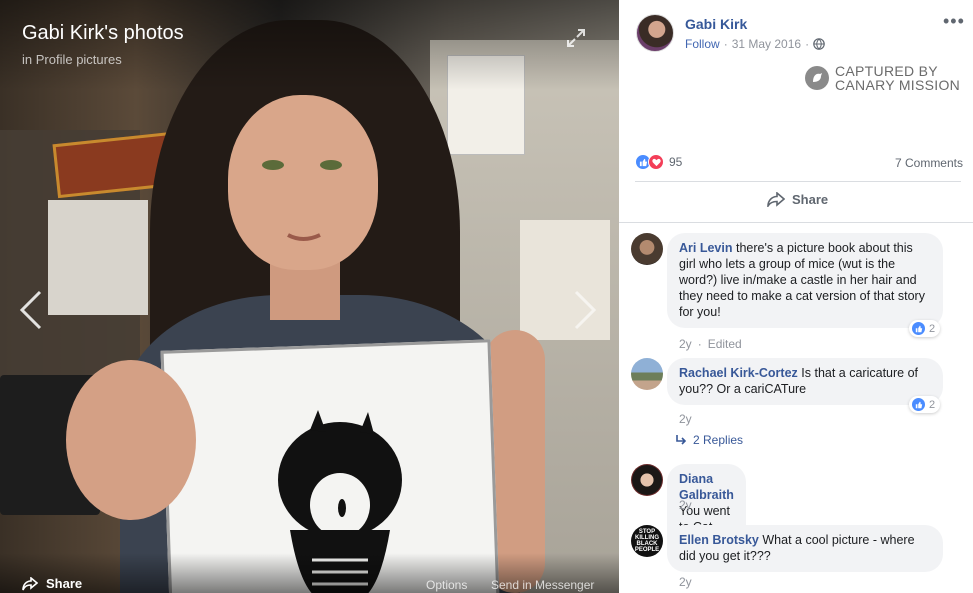 This screenshot has width=973, height=593. I want to click on viewer-share-button: Share, so click(52, 583).